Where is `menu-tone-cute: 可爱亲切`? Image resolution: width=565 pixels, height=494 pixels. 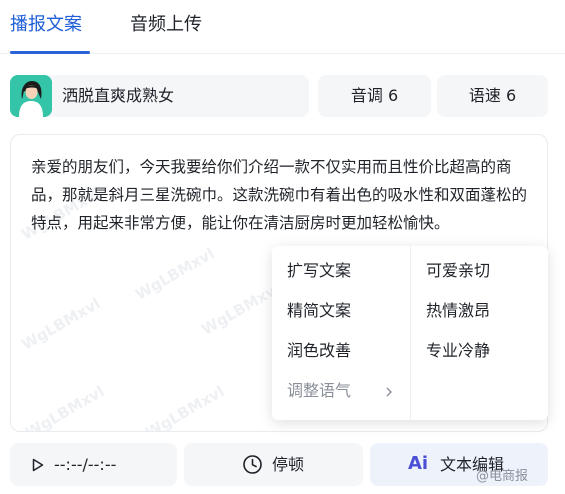
menu-tone-cute: 可爱亲切 is located at coordinates (458, 271).